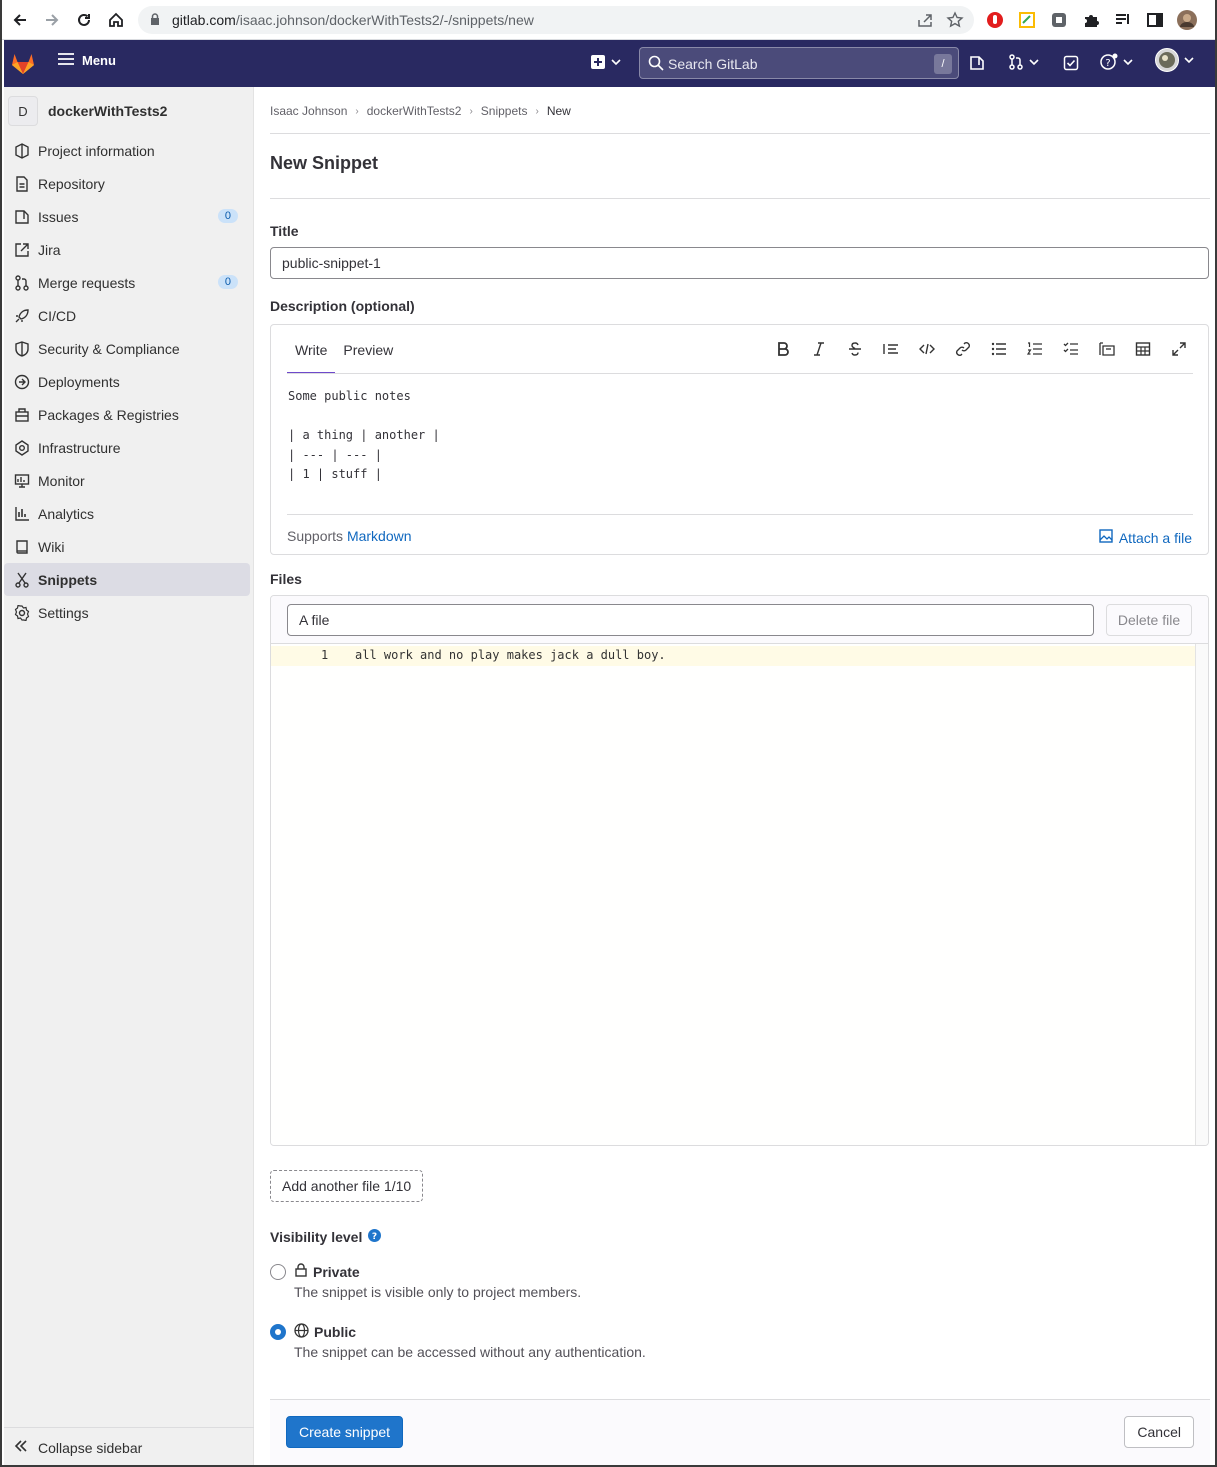 Image resolution: width=1217 pixels, height=1467 pixels. I want to click on sidebar-item-wiki: Wiki, so click(127, 546).